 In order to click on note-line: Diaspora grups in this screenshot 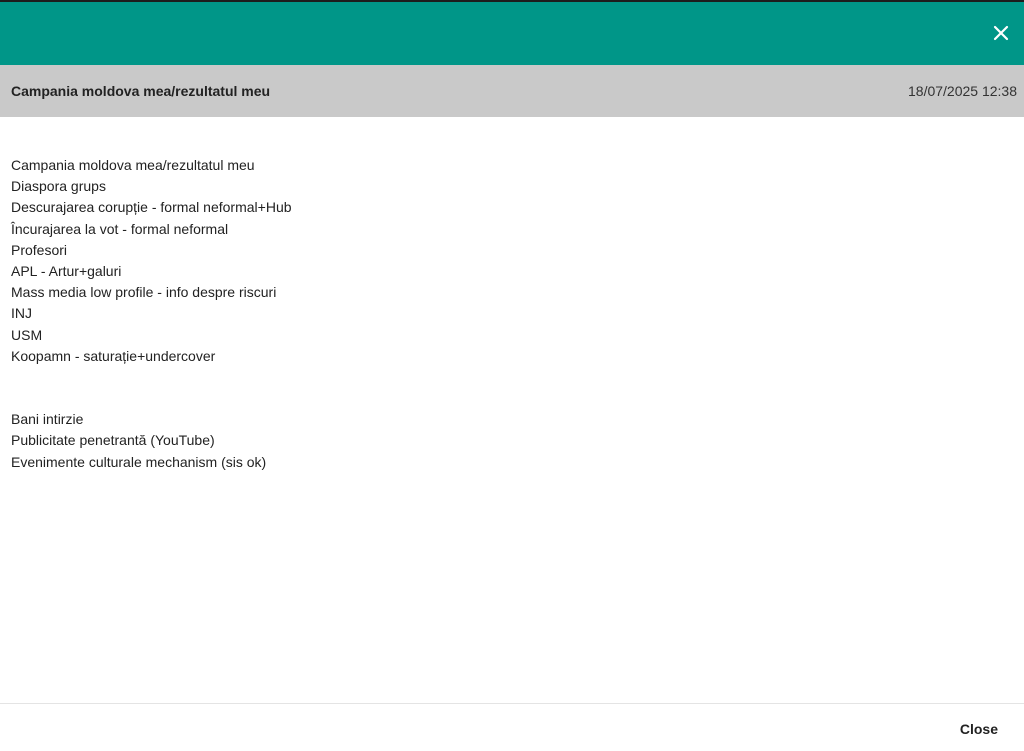, I will do `click(58, 186)`.